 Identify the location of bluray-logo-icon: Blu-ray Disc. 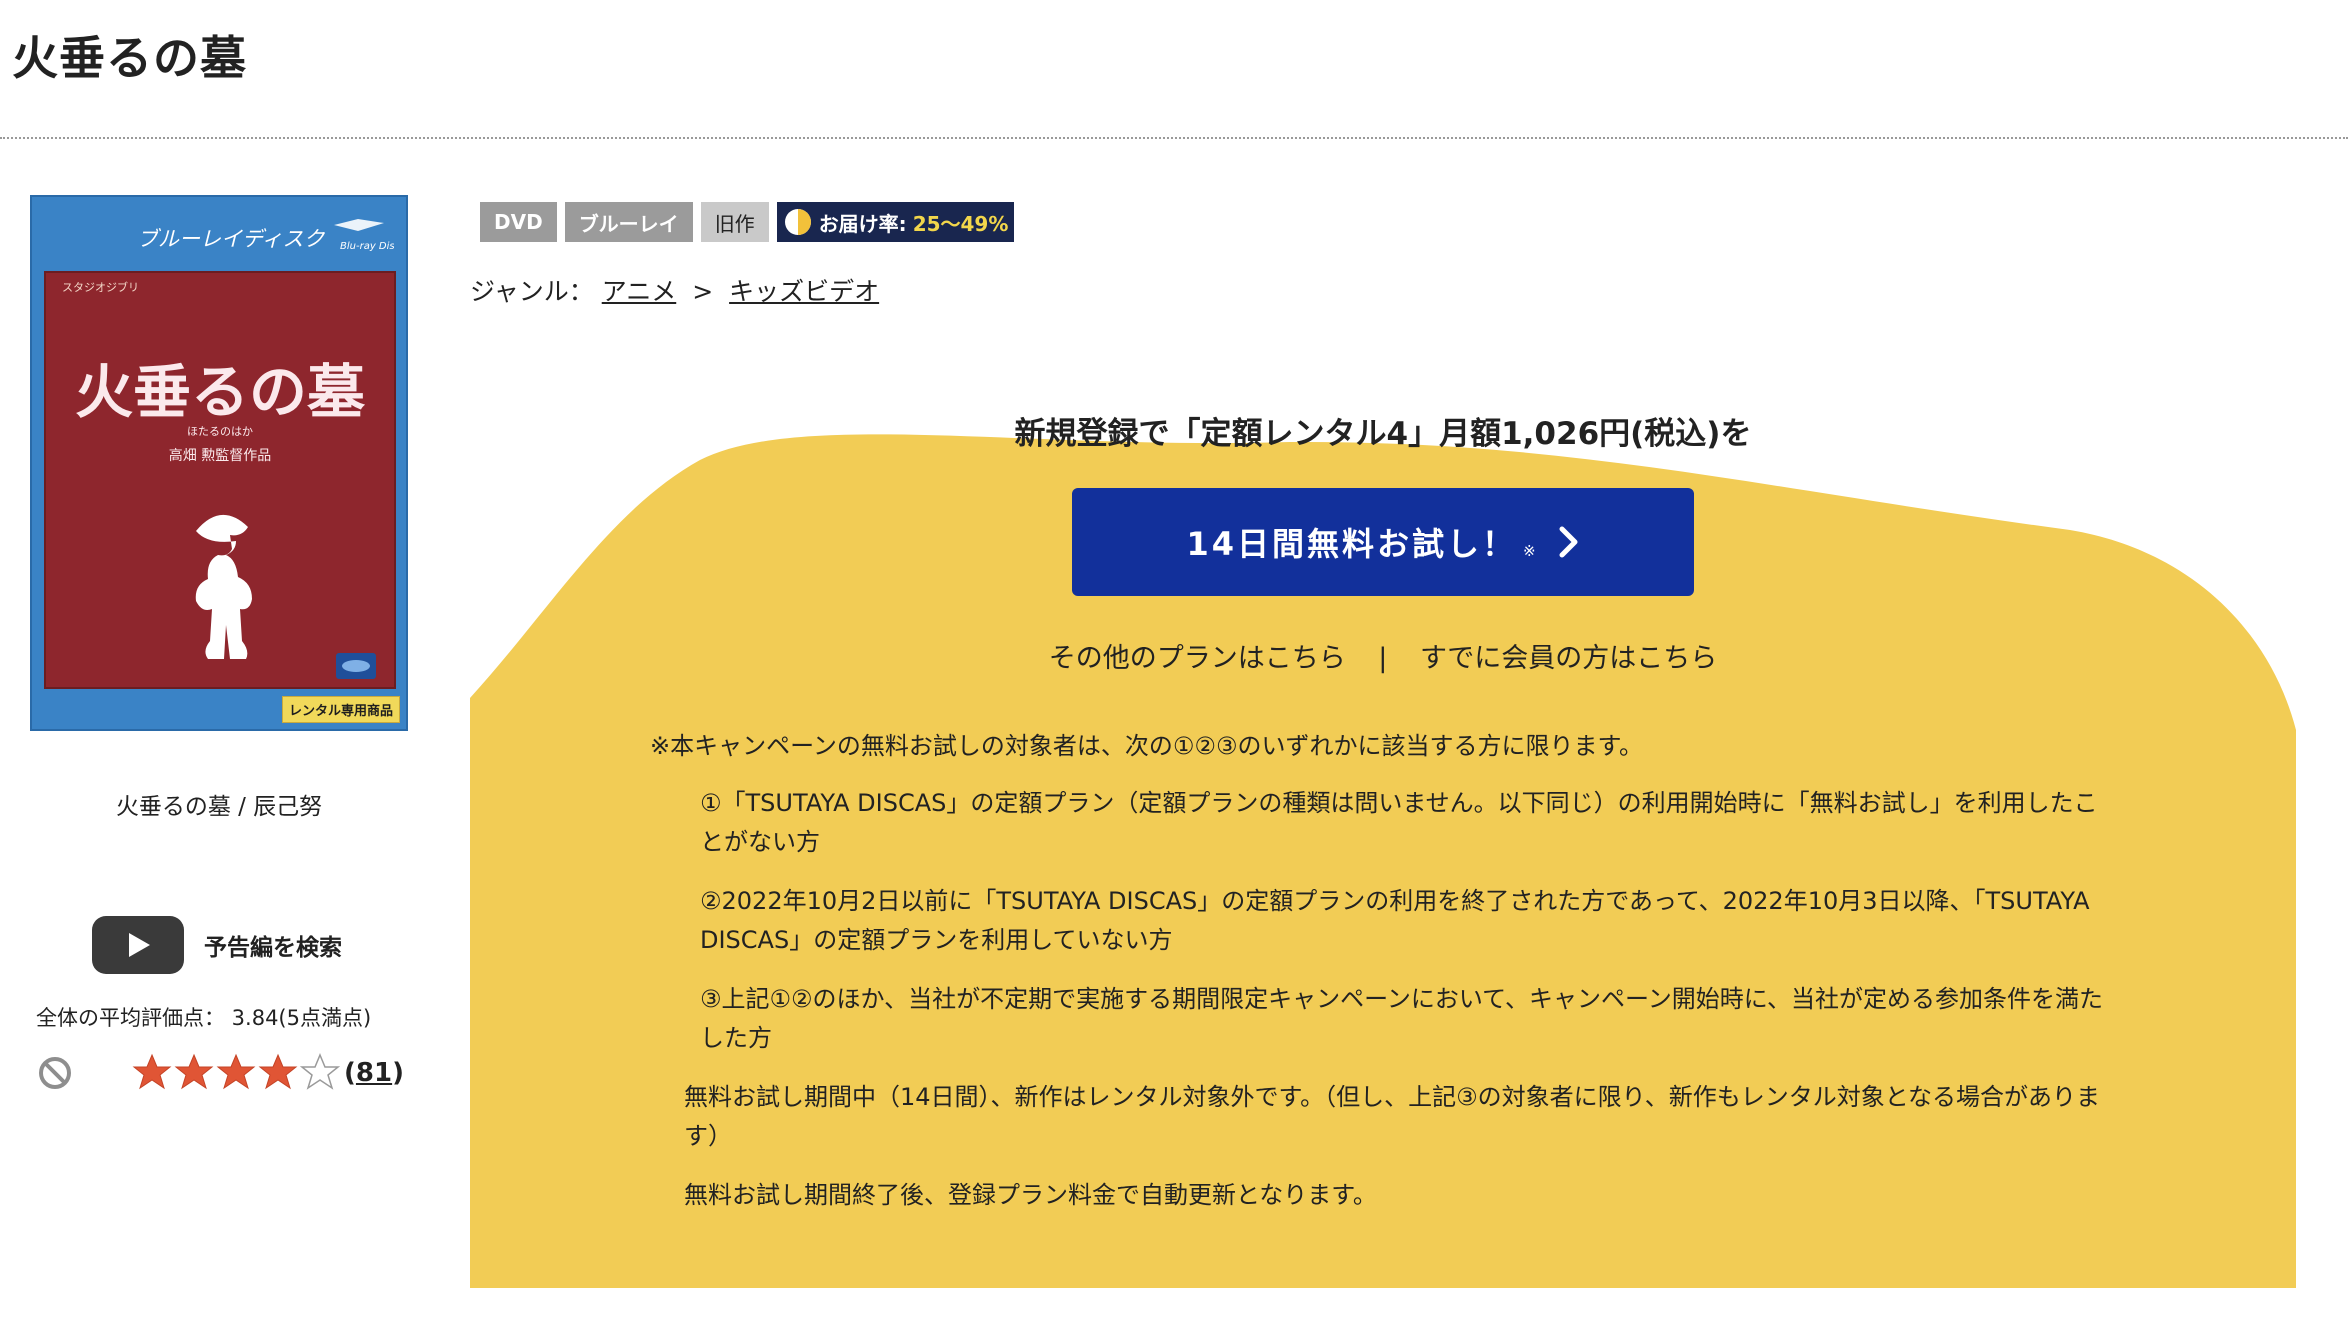
(364, 235).